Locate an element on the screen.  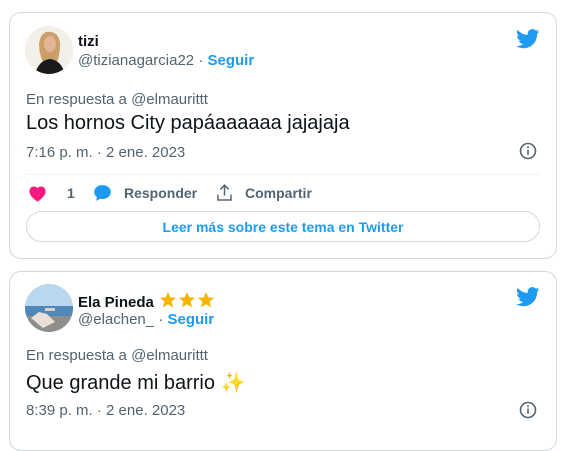
display-name: Ela Pineda is located at coordinates (116, 302).